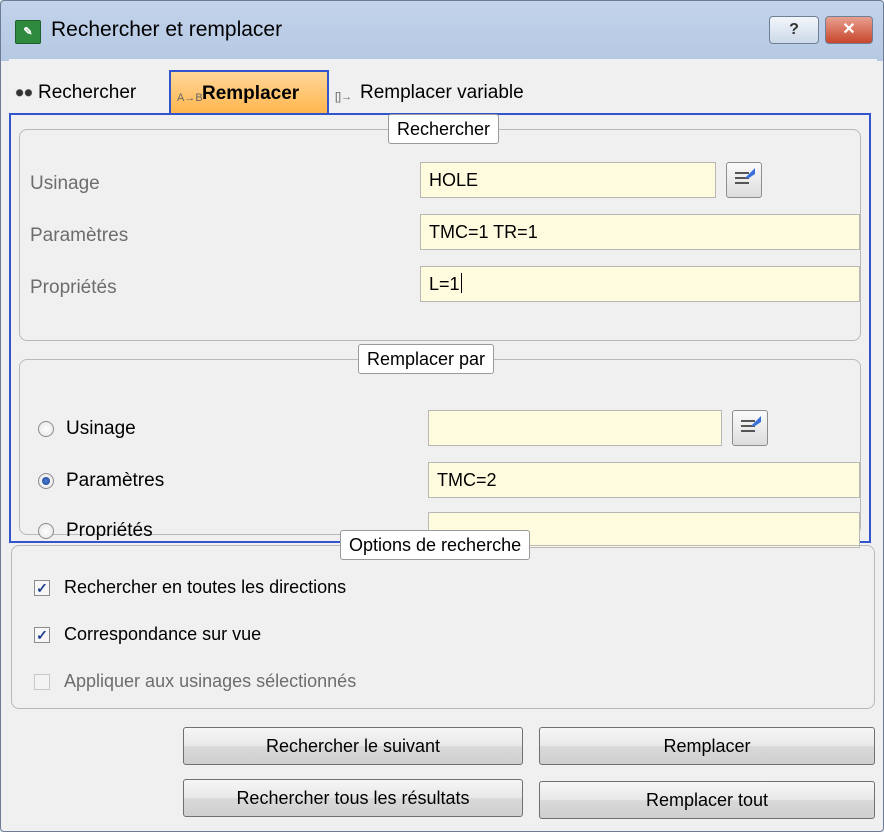 The height and width of the screenshot is (832, 884). Describe the element at coordinates (444, 284) in the screenshot. I see `search-proprietes-value: L=1` at that location.